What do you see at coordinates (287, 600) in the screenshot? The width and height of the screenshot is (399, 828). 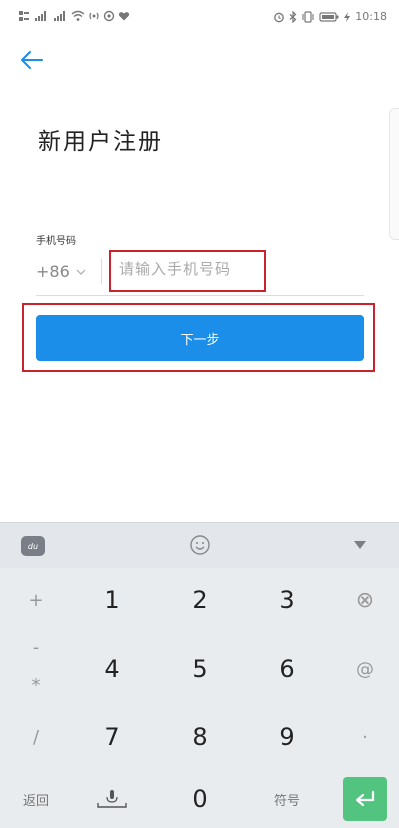 I see `key-3: 3` at bounding box center [287, 600].